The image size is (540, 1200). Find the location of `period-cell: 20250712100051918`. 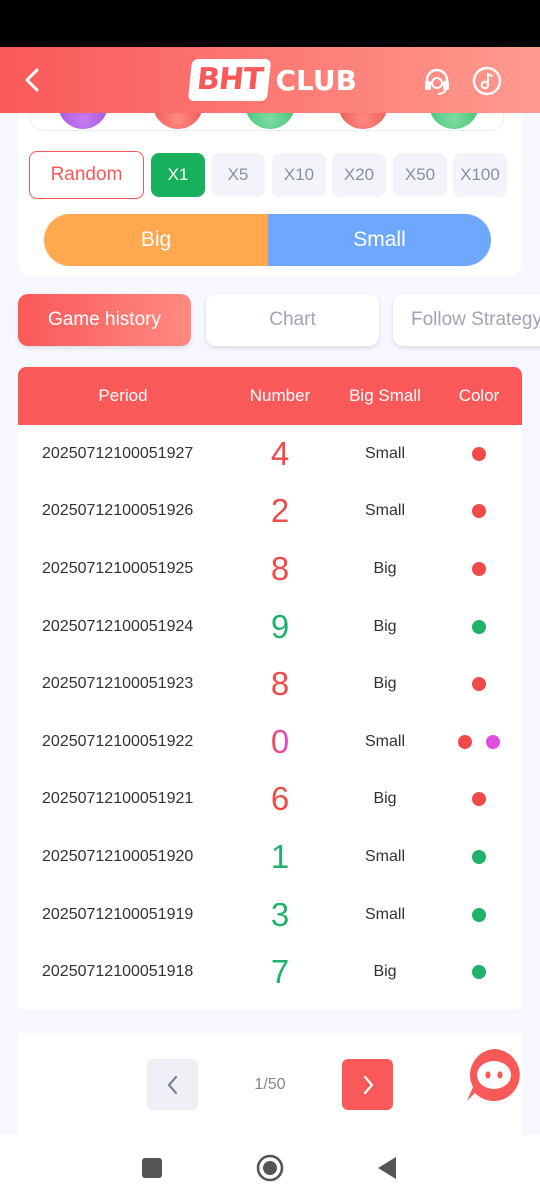

period-cell: 20250712100051918 is located at coordinates (118, 972).